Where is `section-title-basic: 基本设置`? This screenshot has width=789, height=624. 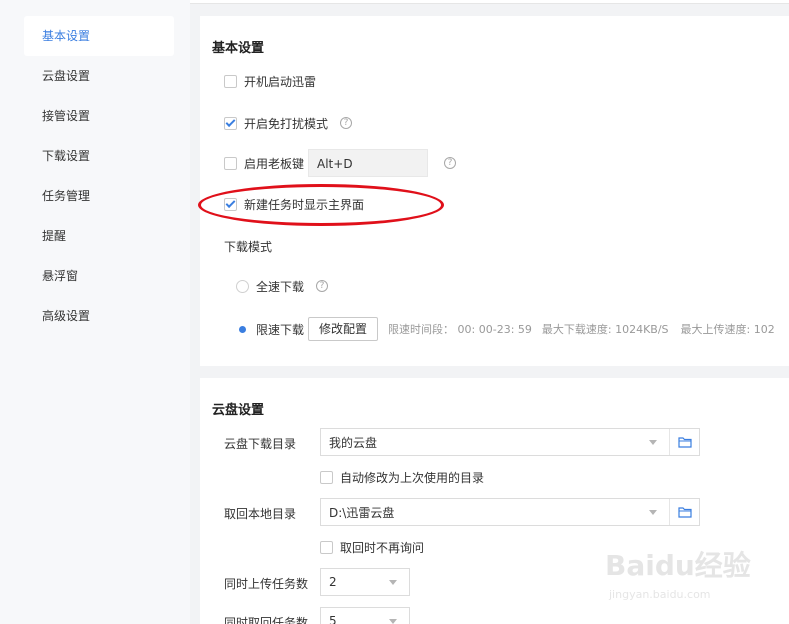 section-title-basic: 基本设置 is located at coordinates (238, 48).